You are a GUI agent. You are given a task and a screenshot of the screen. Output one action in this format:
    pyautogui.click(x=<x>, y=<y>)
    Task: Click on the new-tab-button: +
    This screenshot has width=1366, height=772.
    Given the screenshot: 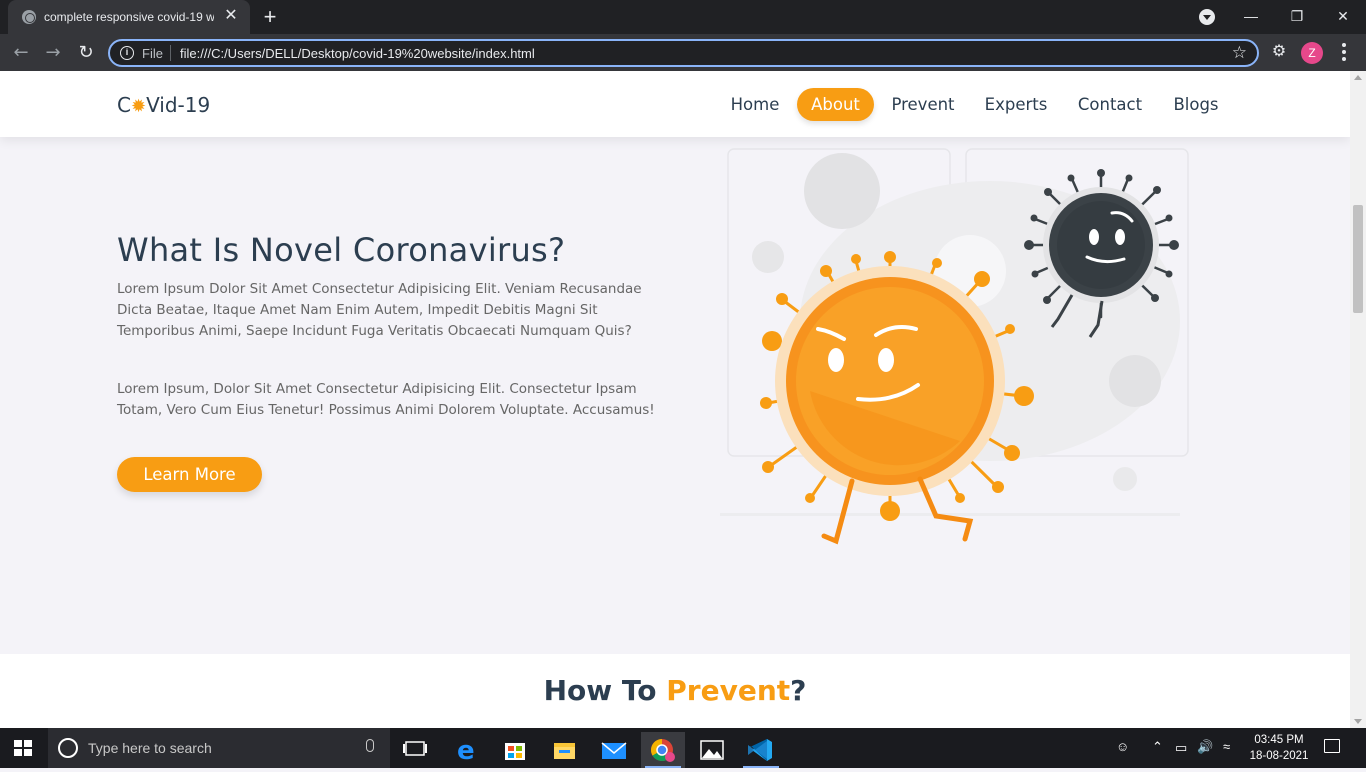 What is the action you would take?
    pyautogui.click(x=270, y=17)
    